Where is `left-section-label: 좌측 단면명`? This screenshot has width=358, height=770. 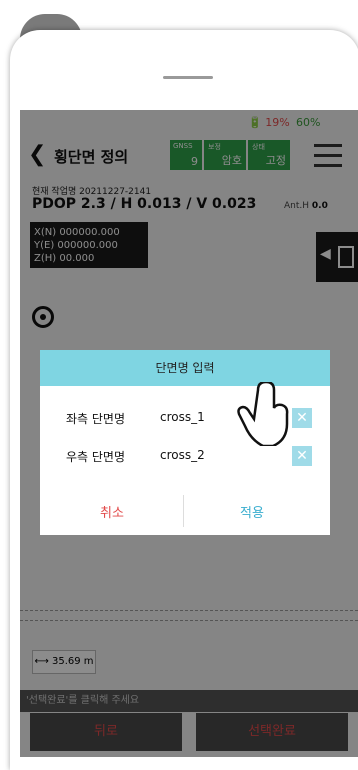
left-section-label: 좌측 단면명 is located at coordinates (96, 419).